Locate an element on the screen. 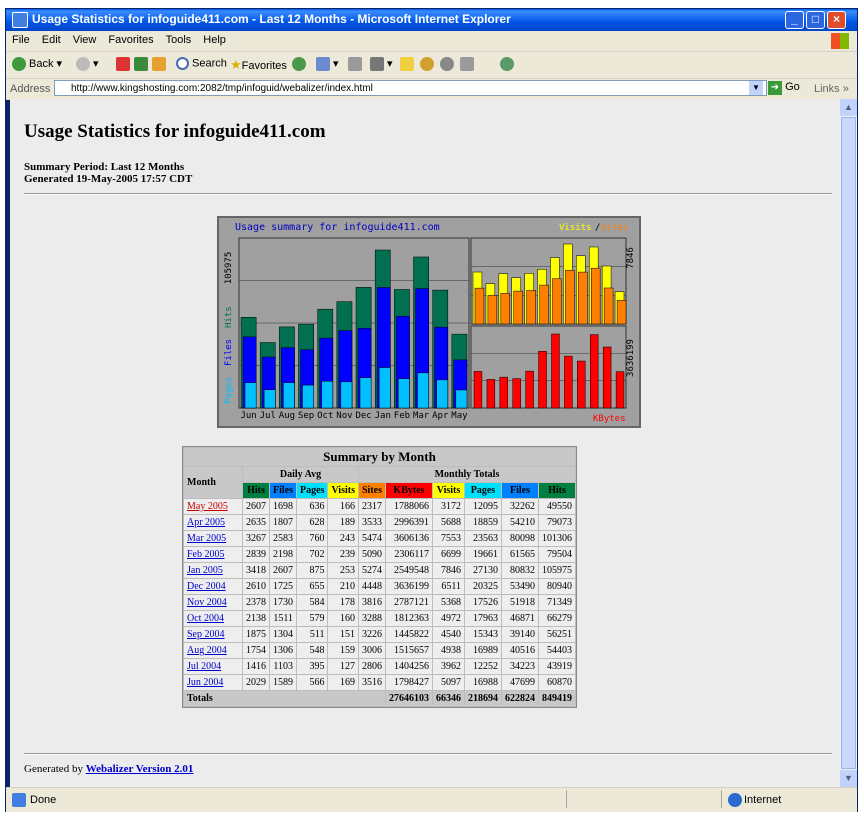 The height and width of the screenshot is (819, 864). webalizer-link: Webalizer Version 2.01 is located at coordinates (140, 769).